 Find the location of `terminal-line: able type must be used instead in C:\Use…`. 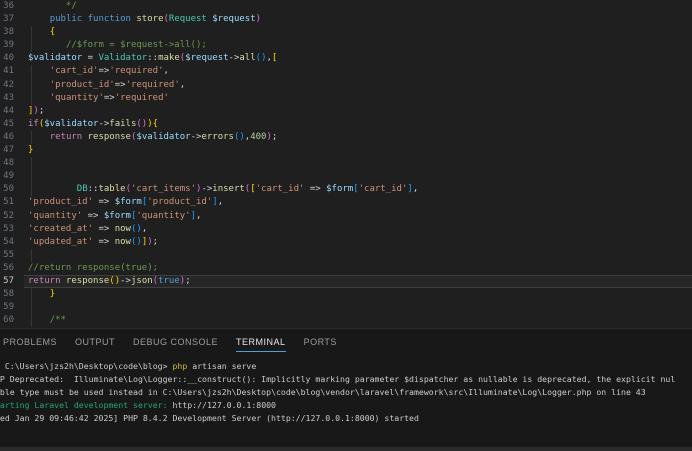

terminal-line: able type must be used instead in C:\Use… is located at coordinates (346, 392).